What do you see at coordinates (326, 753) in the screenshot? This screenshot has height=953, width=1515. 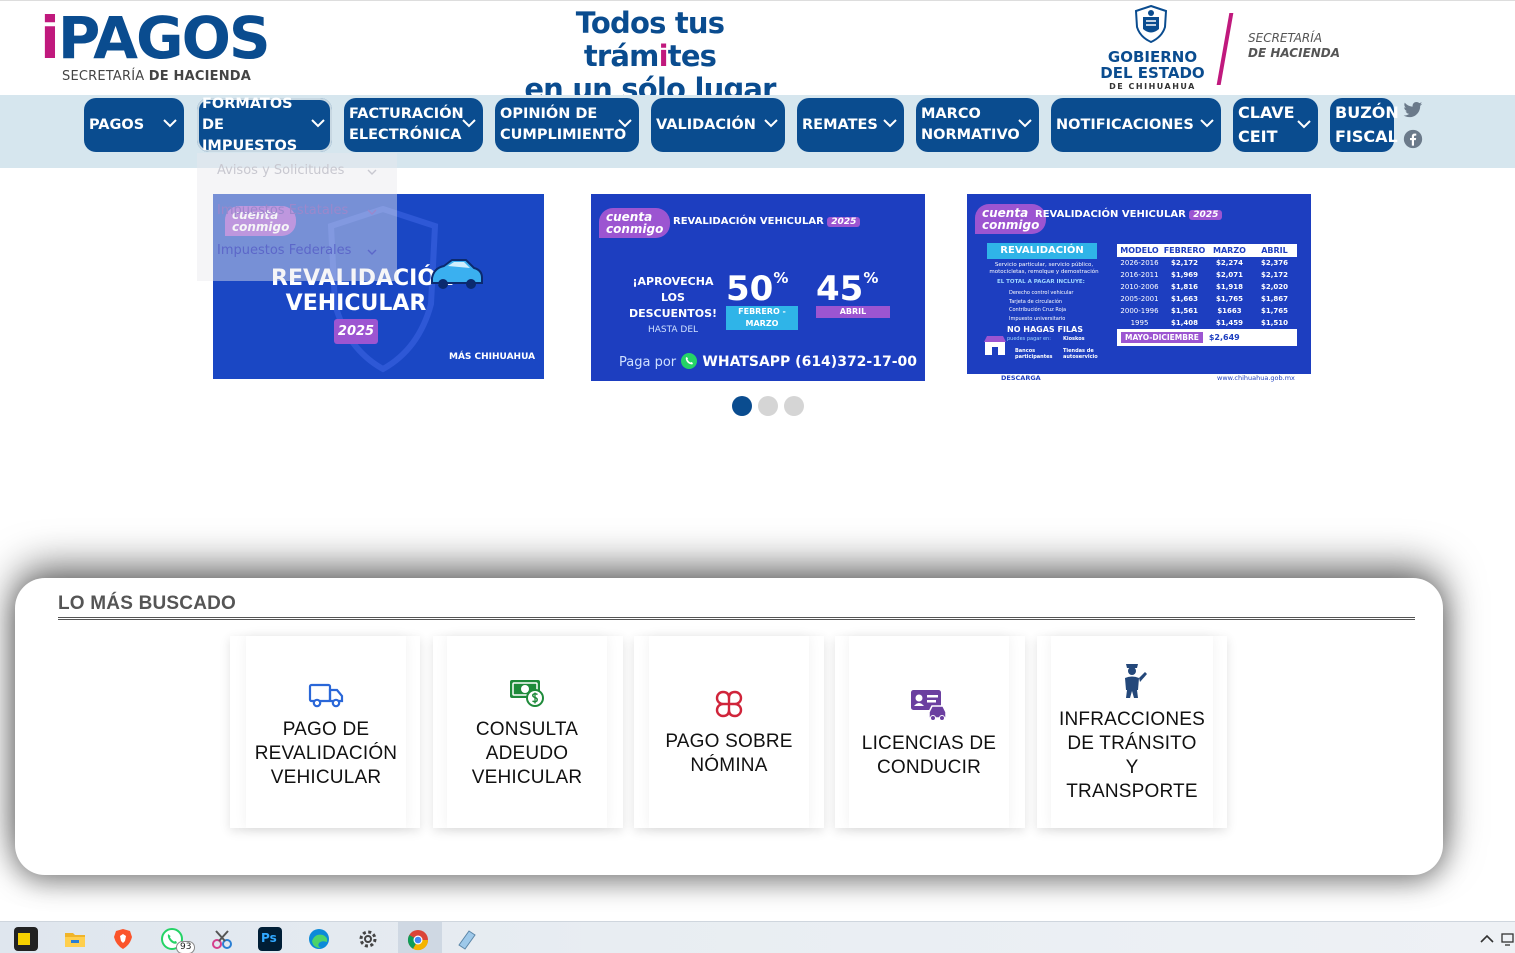 I see `card-label: PAGO DE REVALIDACIÓN VEHICULAR` at bounding box center [326, 753].